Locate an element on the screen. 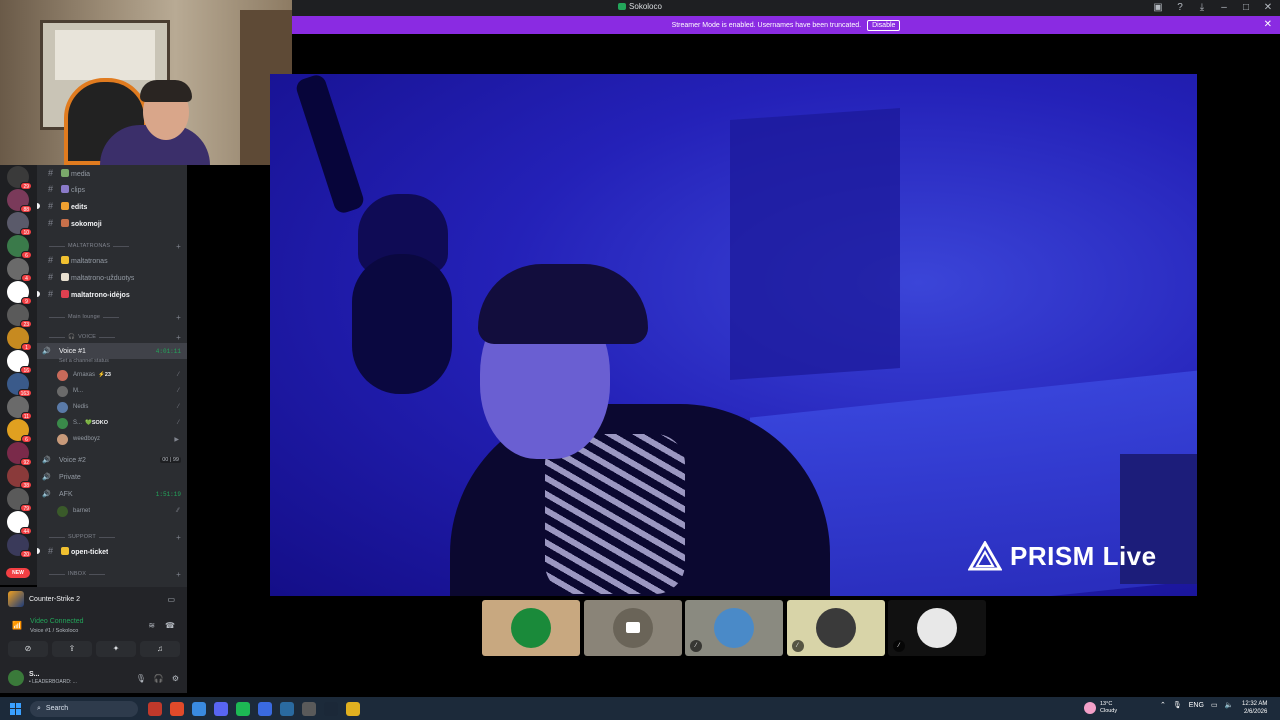  server-icon: 10 is located at coordinates (19, 224).